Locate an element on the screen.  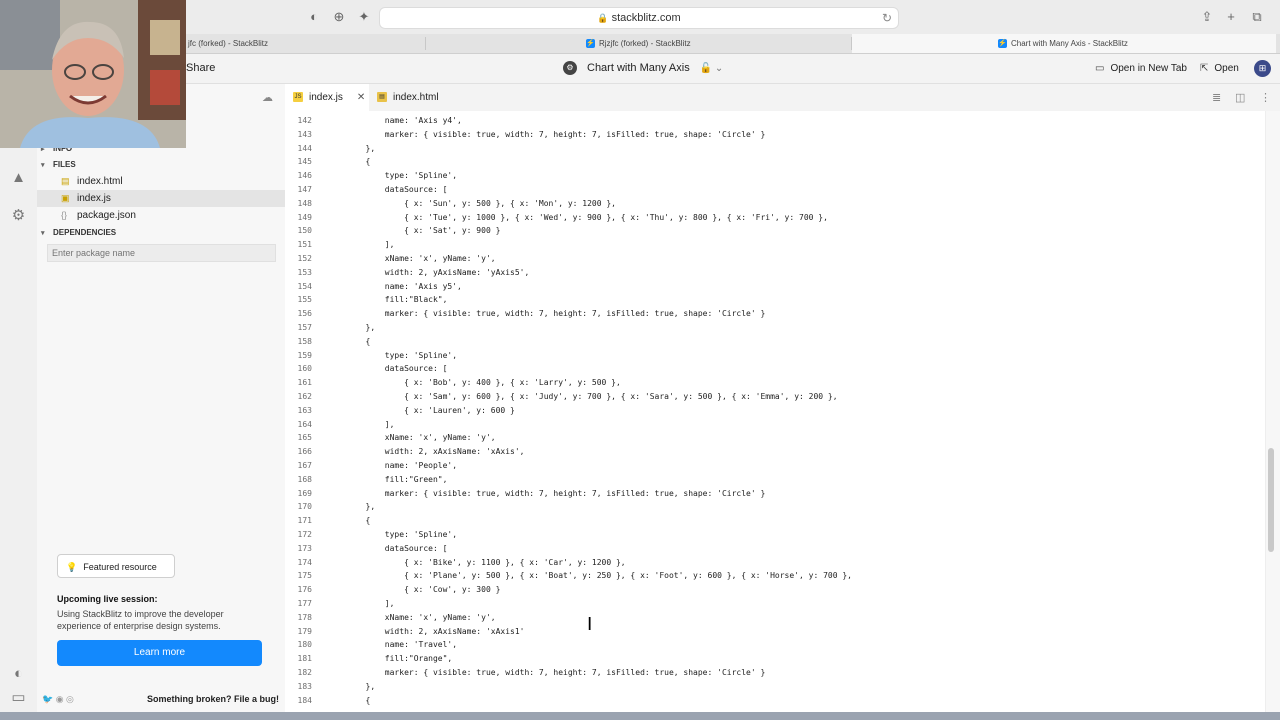
share-sheet-icon: ⇪ is located at coordinates (1207, 17).